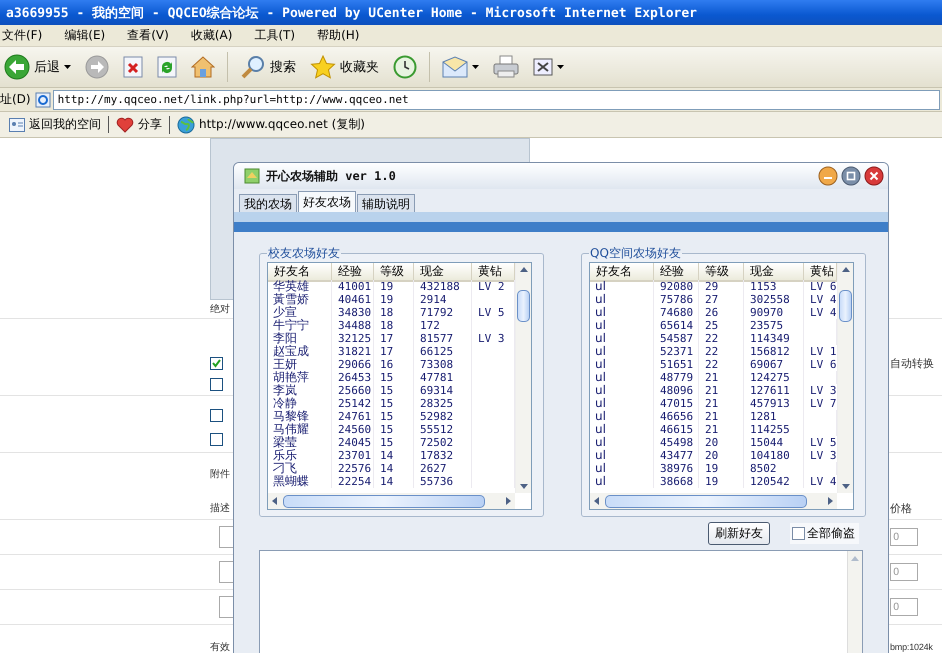  Describe the element at coordinates (353, 429) in the screenshot. I see `table-cell: 24560` at that location.